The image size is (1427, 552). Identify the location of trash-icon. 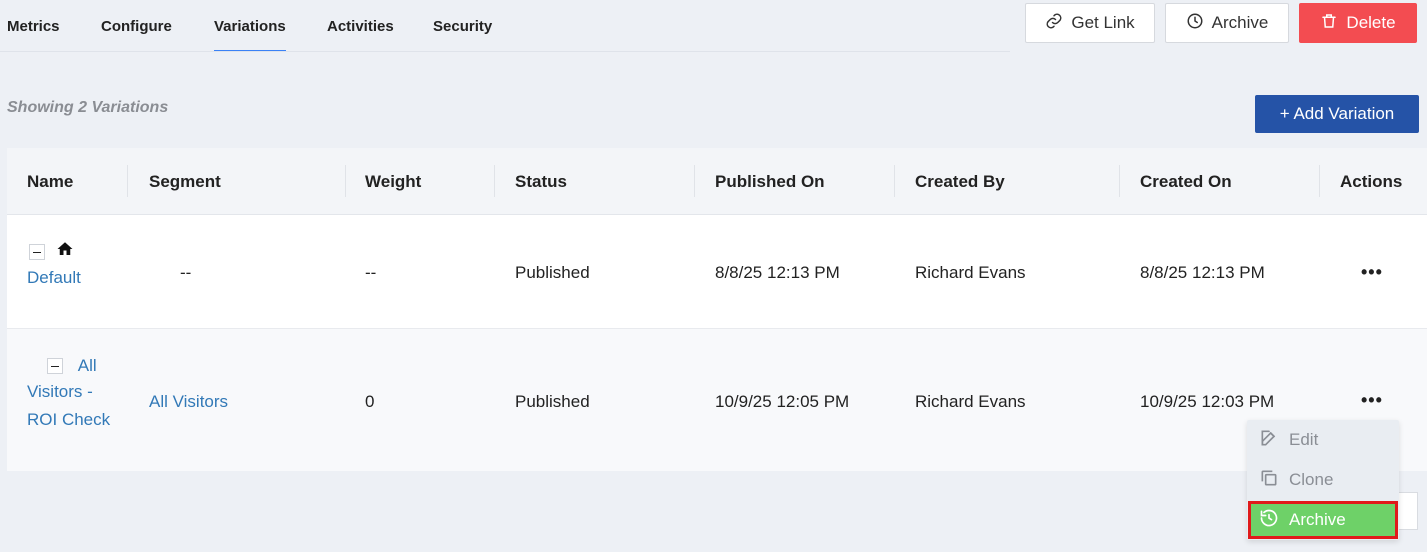
(1329, 23).